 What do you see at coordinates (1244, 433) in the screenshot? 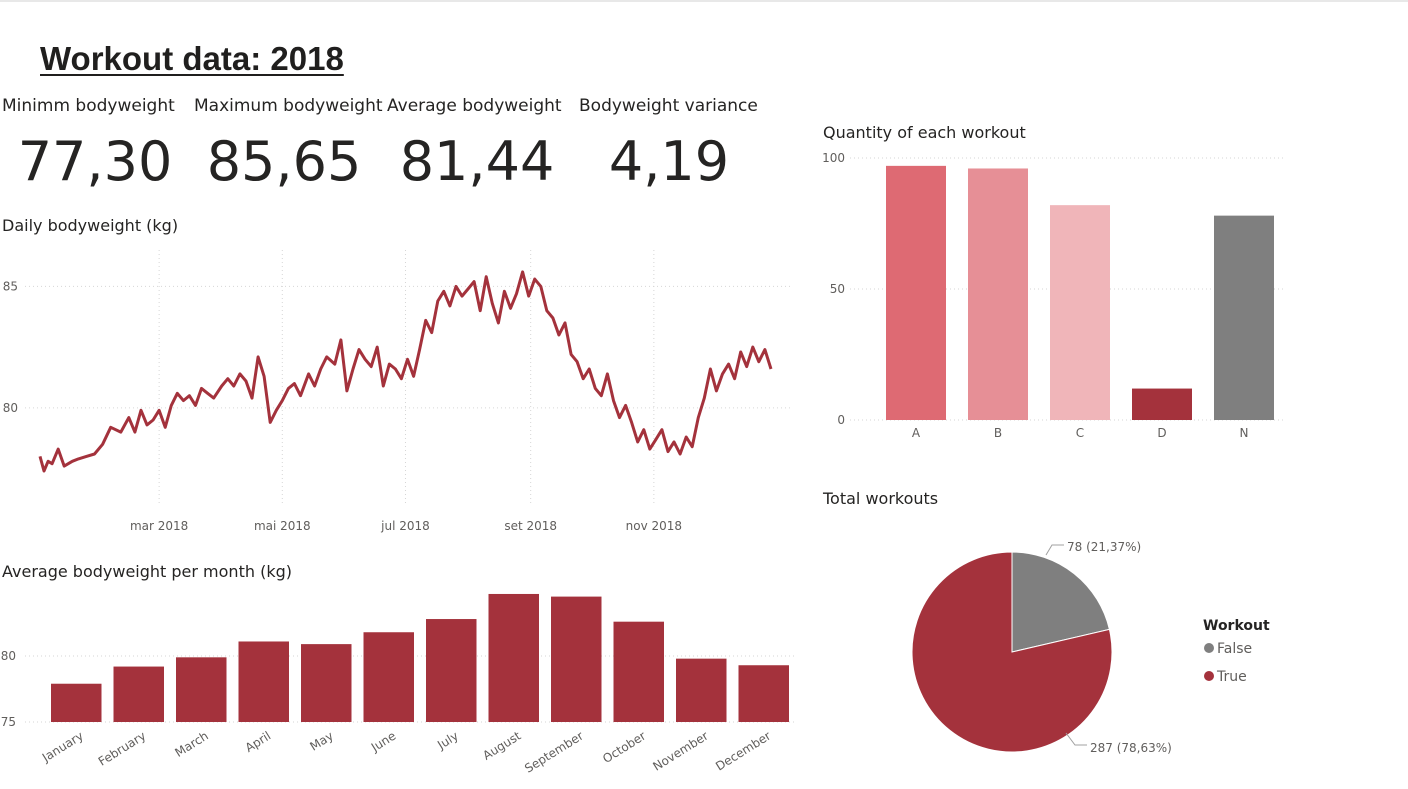
I see `quantity-x-tick-label: N` at bounding box center [1244, 433].